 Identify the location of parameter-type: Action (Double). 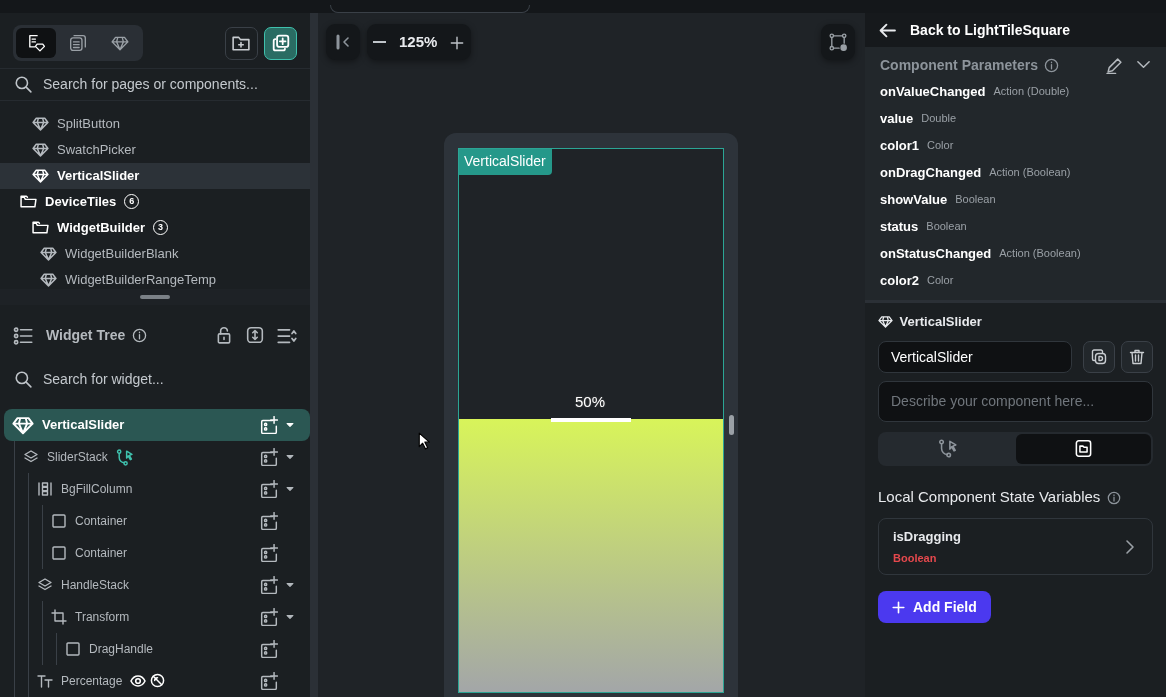
(1031, 92).